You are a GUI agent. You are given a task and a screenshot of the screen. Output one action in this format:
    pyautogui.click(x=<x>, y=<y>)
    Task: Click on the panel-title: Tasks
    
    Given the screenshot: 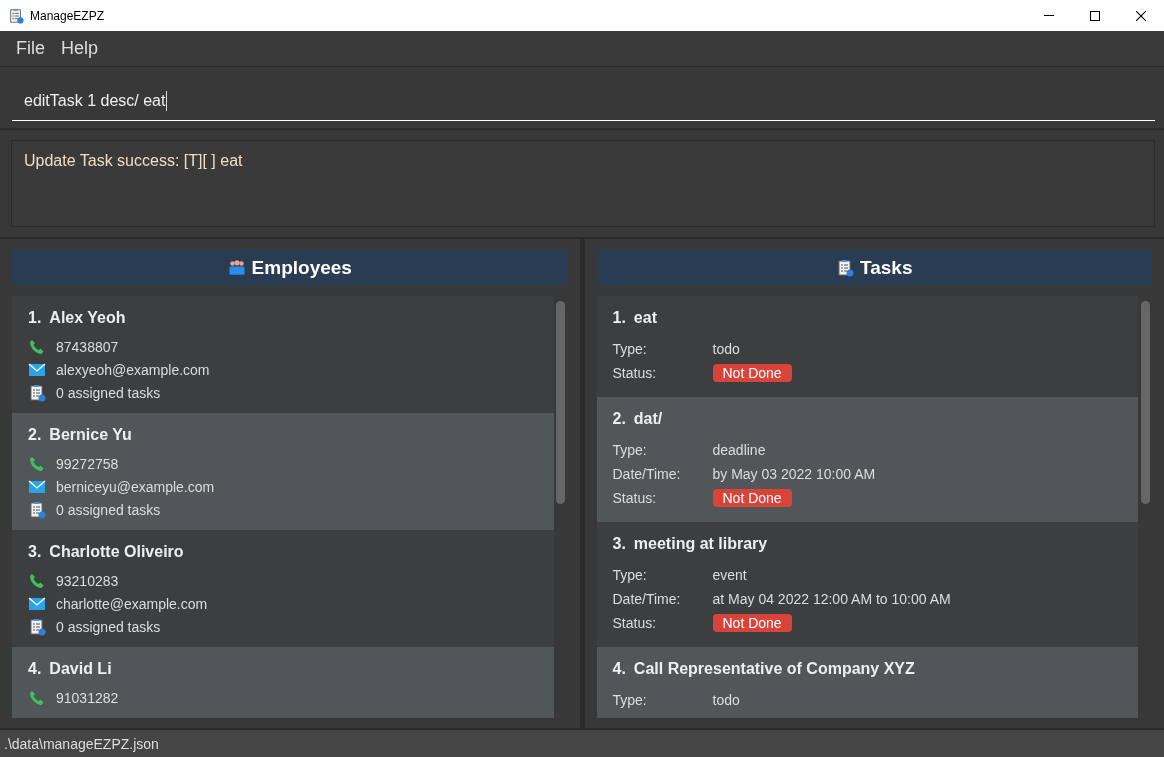 What is the action you would take?
    pyautogui.click(x=886, y=267)
    